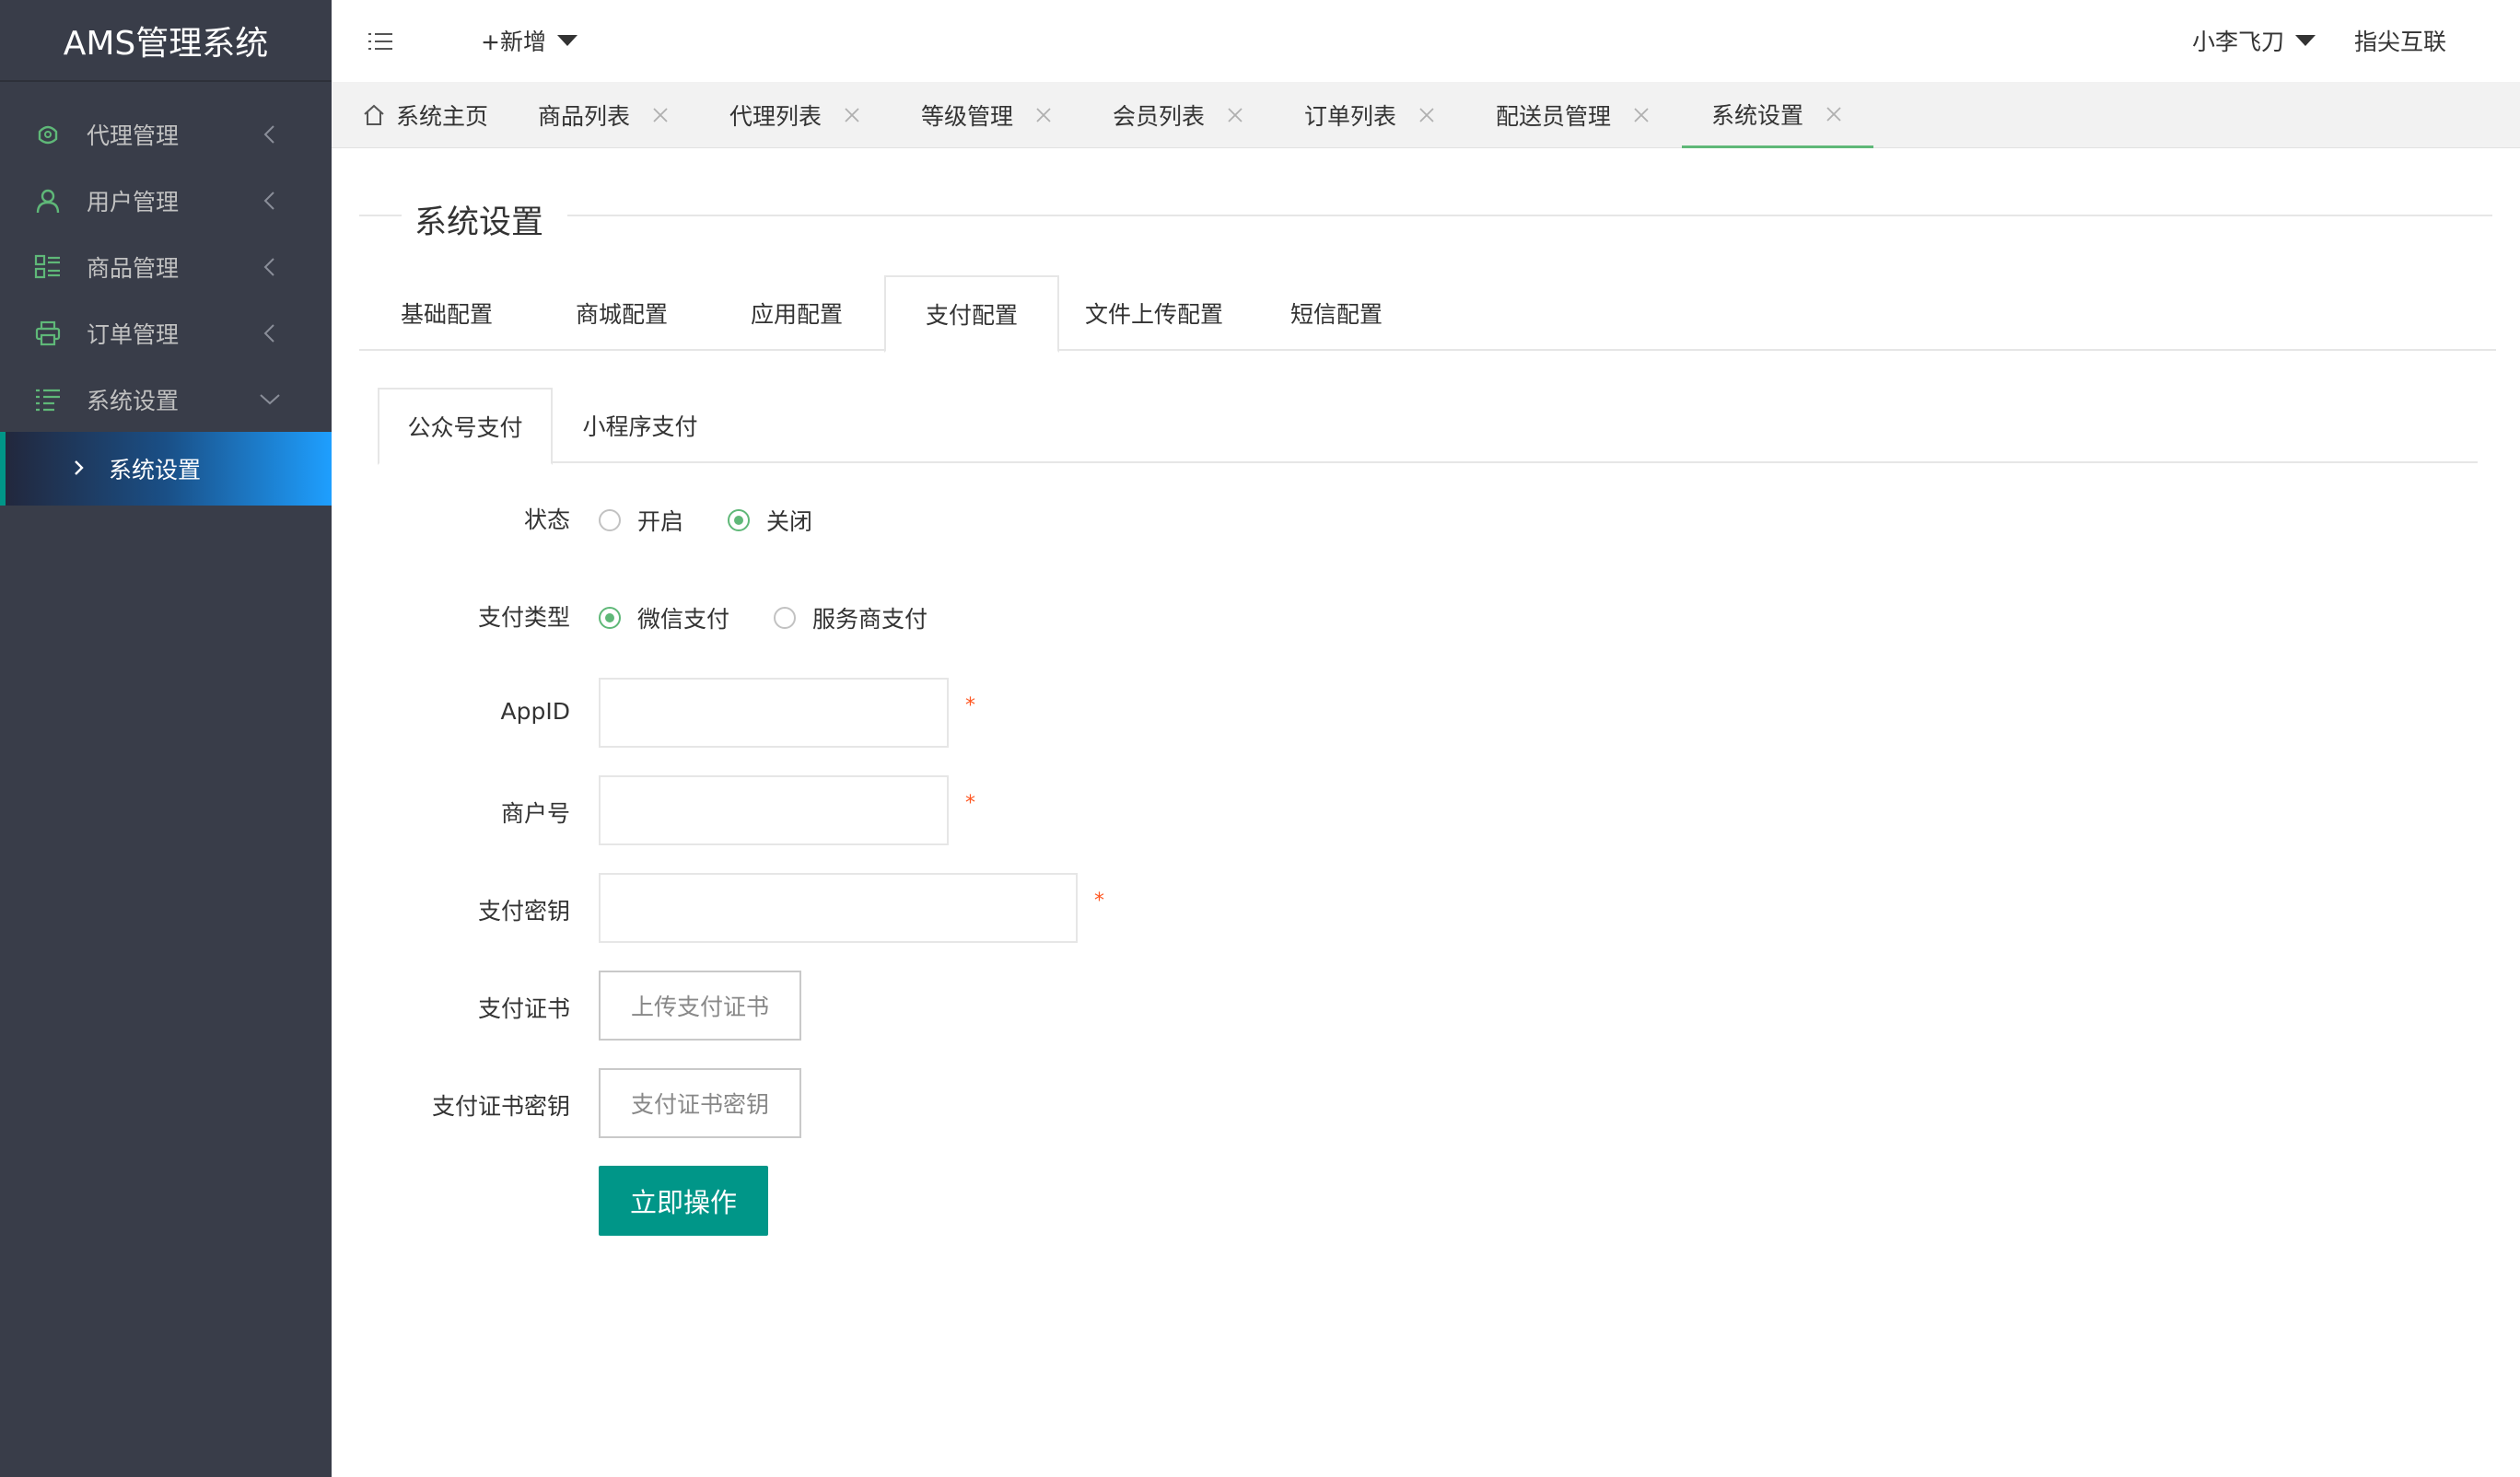 The width and height of the screenshot is (2520, 1477). What do you see at coordinates (48, 333) in the screenshot?
I see `printer-icon` at bounding box center [48, 333].